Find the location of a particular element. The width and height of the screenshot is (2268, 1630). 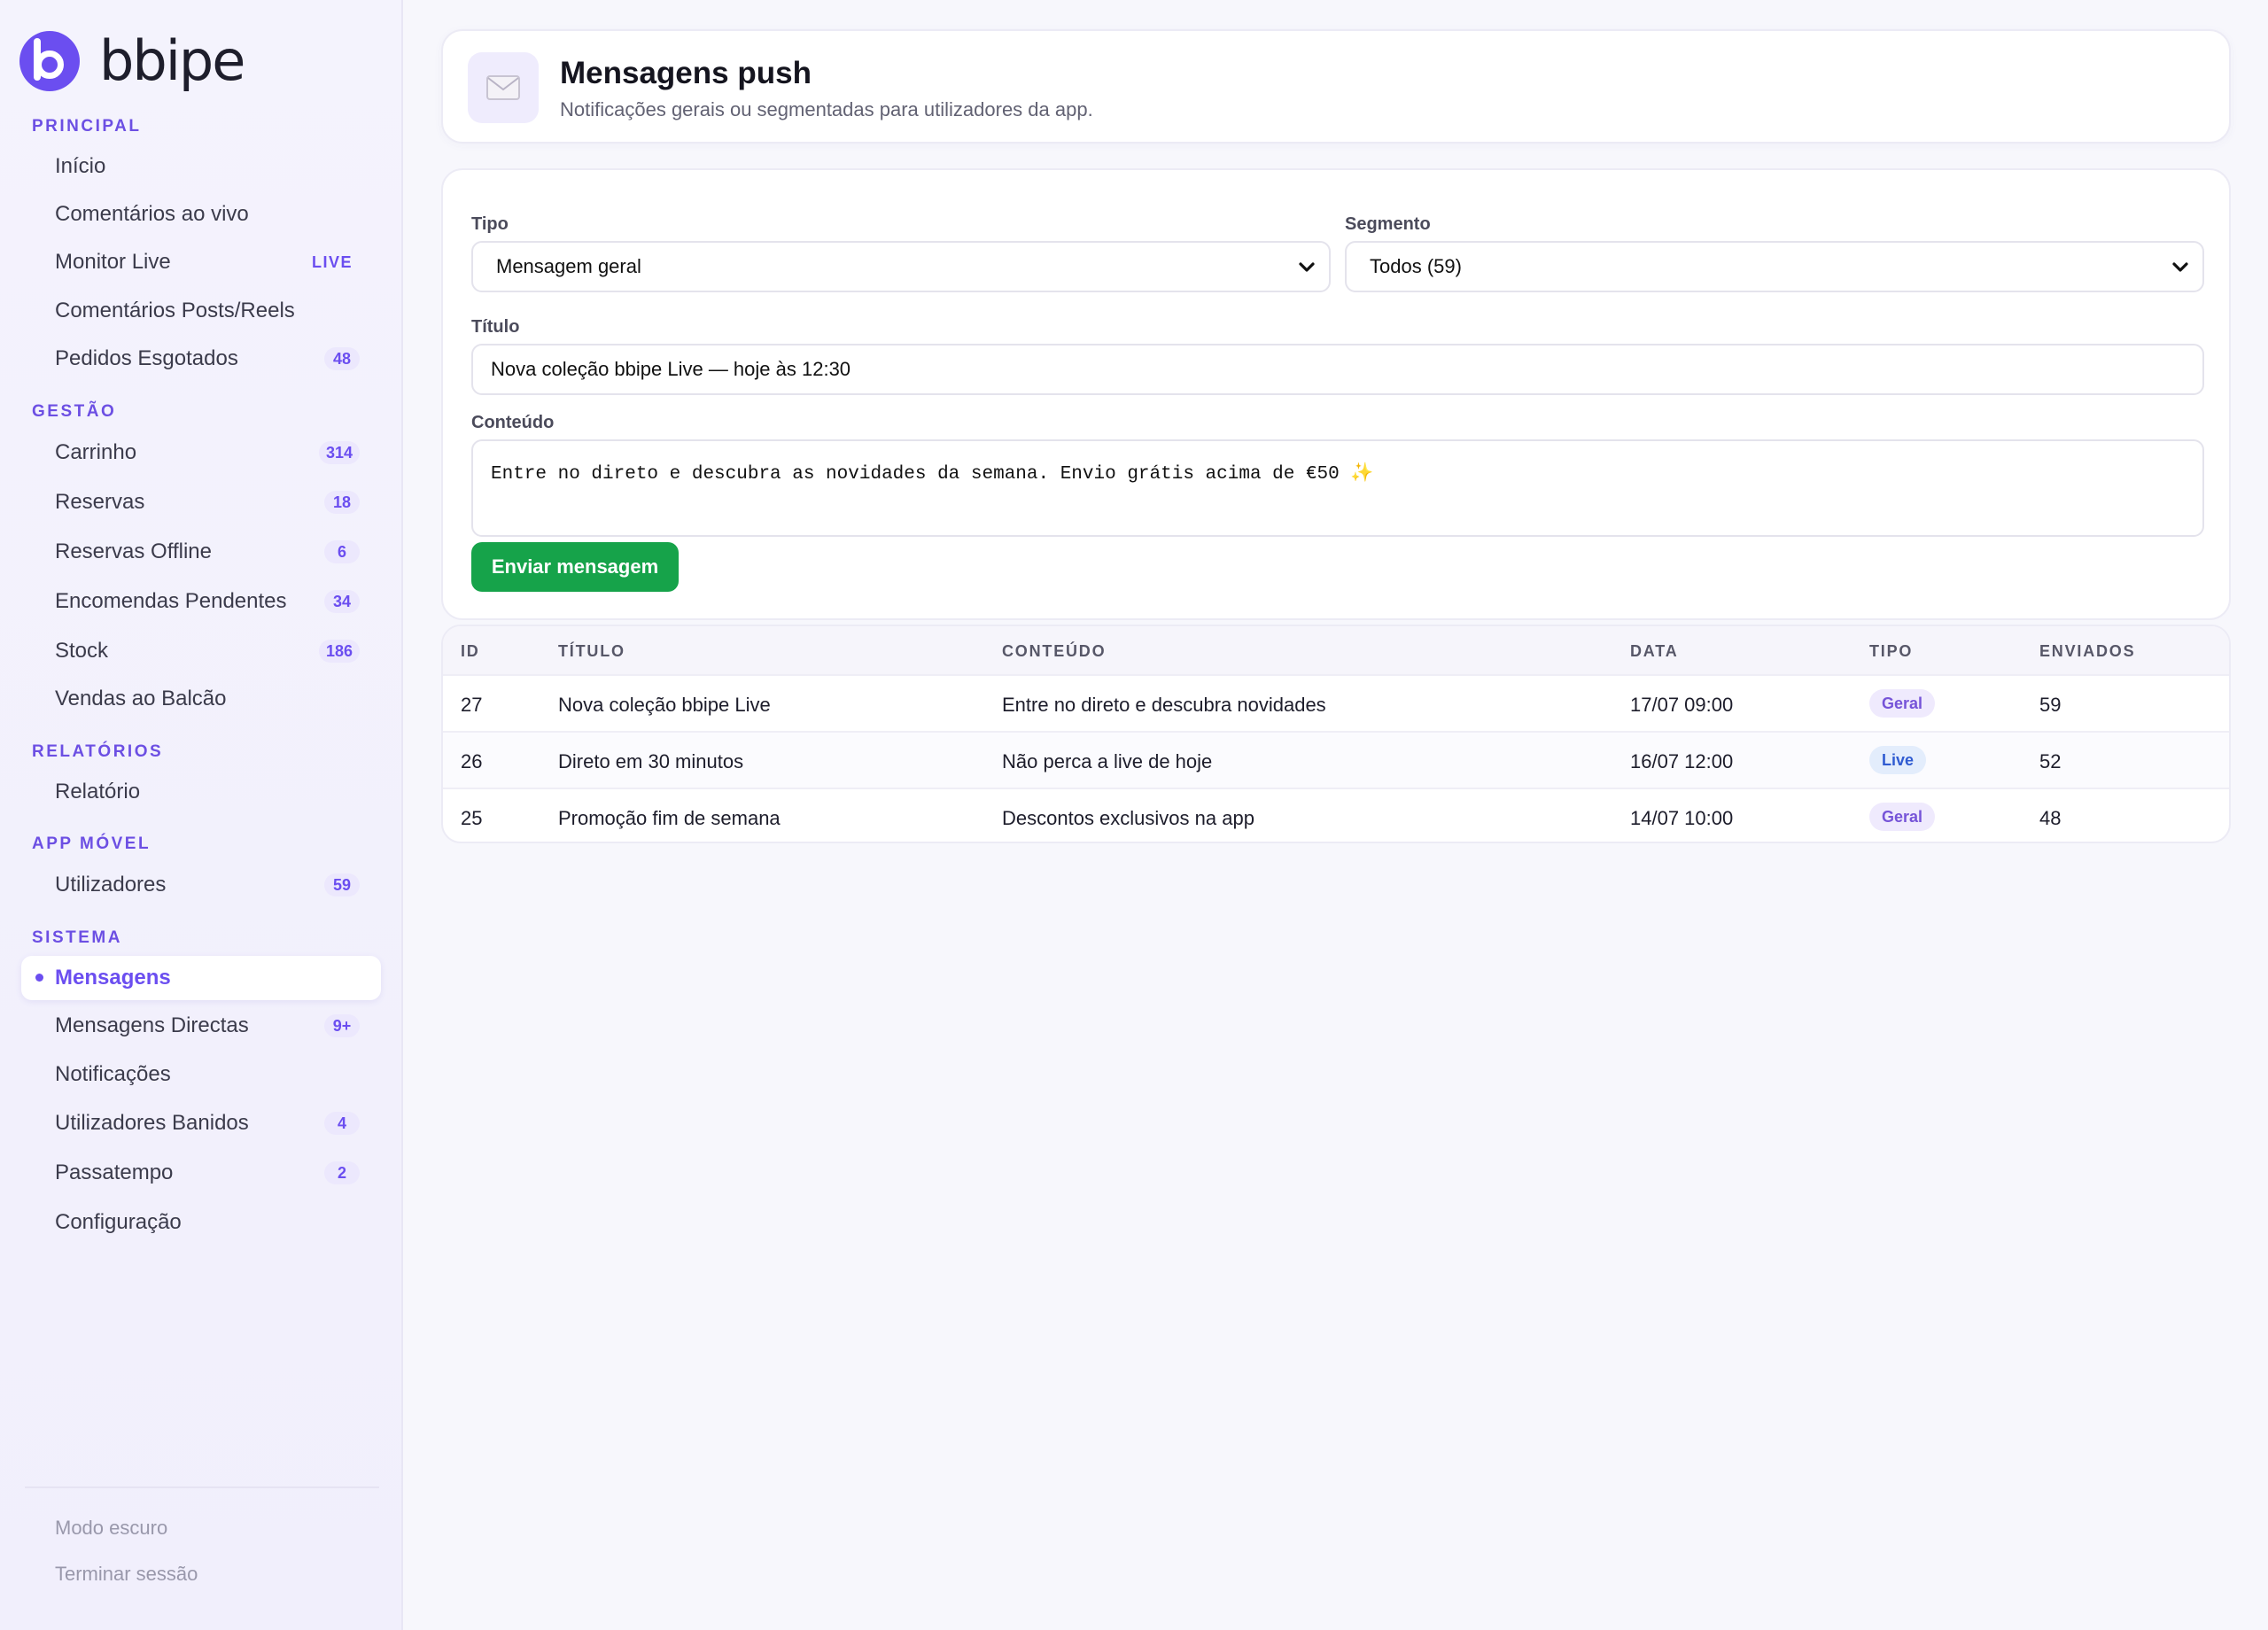

count-badge: 34 is located at coordinates (342, 601).